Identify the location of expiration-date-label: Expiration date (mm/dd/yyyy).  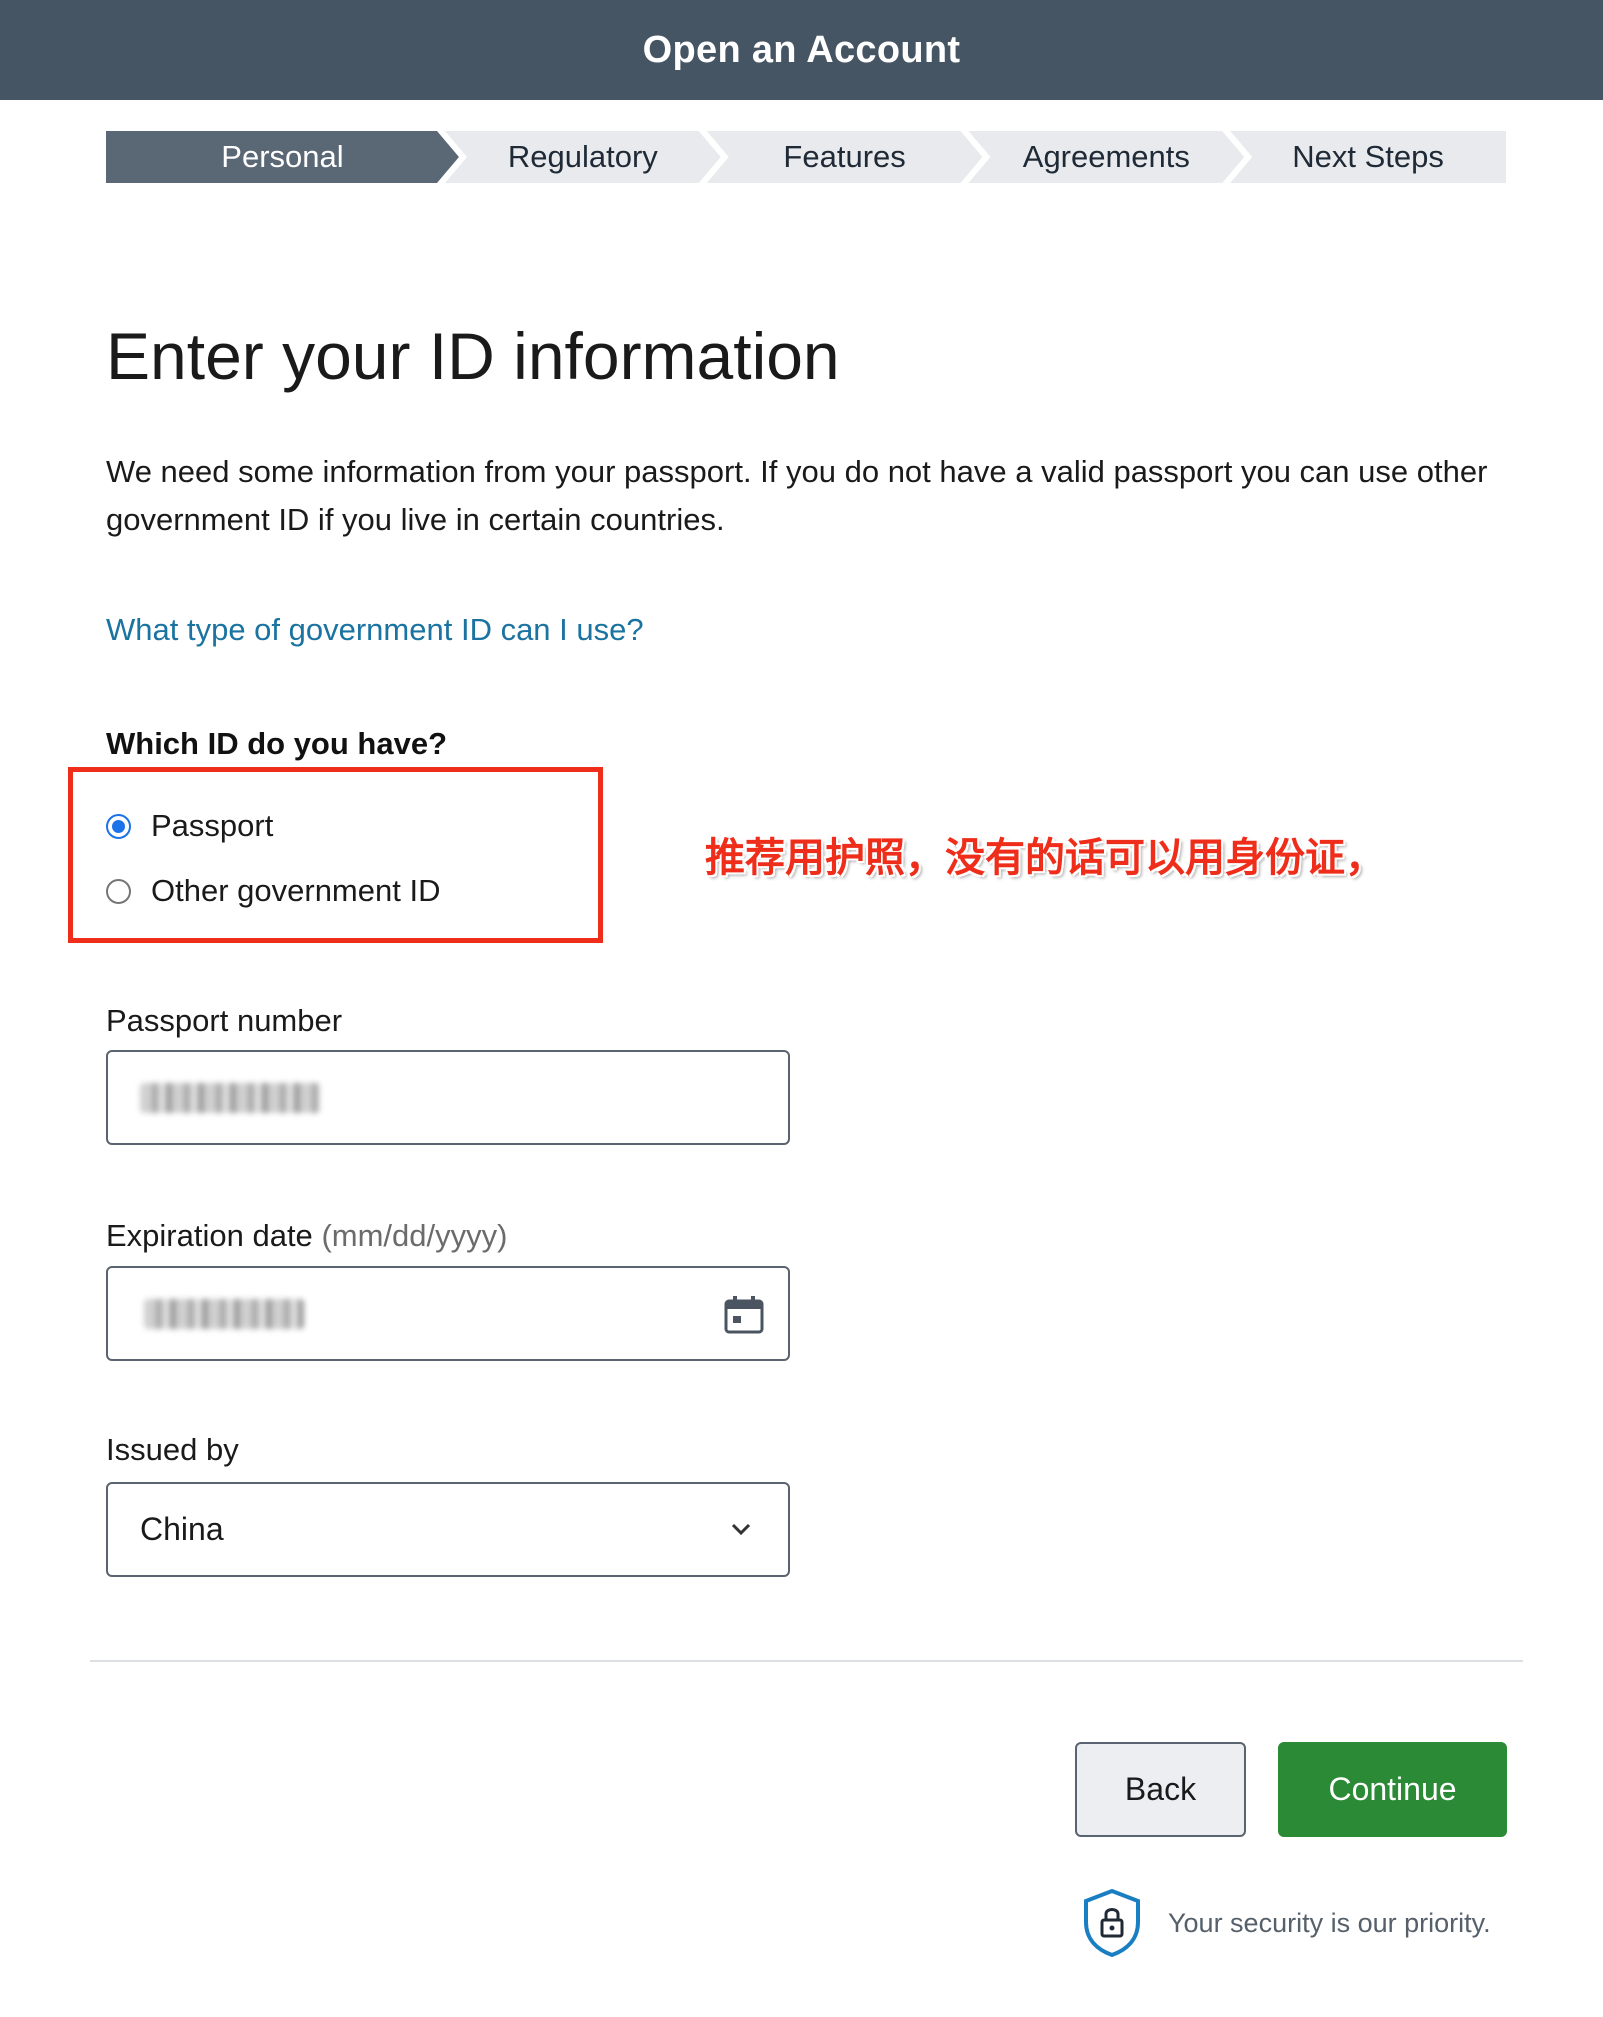
(306, 1236).